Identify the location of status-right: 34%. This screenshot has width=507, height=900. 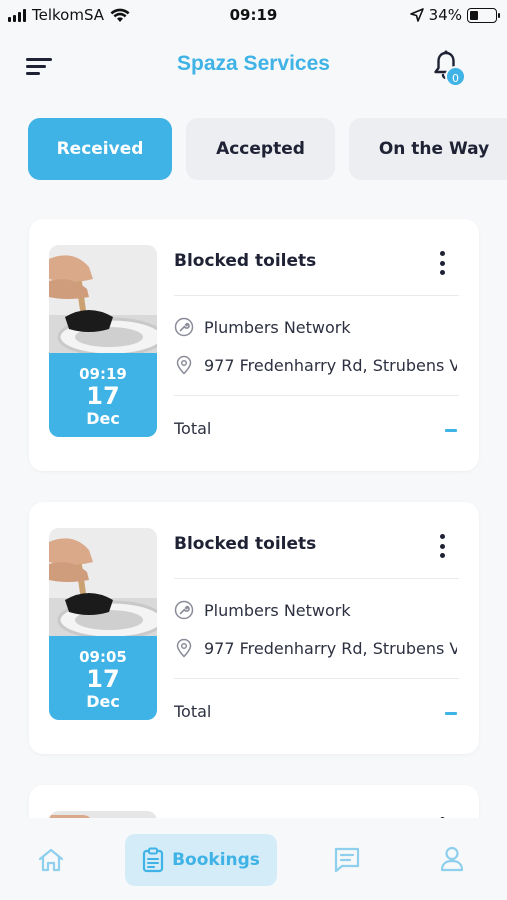
(454, 15).